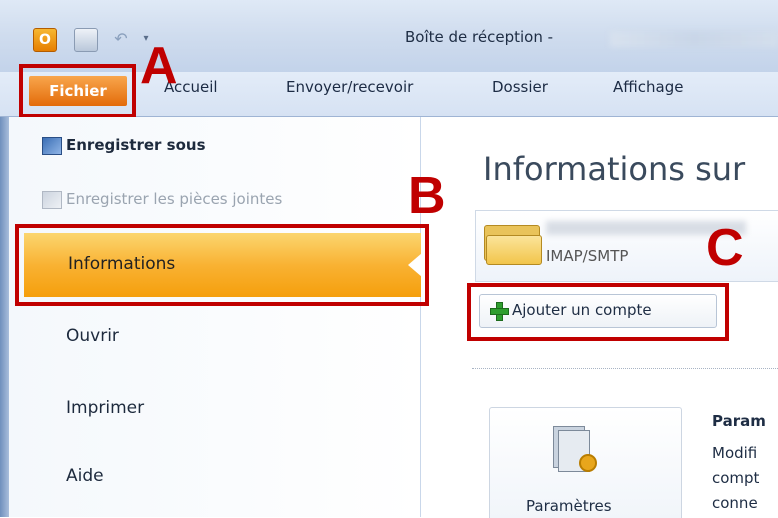 This screenshot has height=518, width=778. Describe the element at coordinates (735, 453) in the screenshot. I see `settings-desc-1: Modifi` at that location.